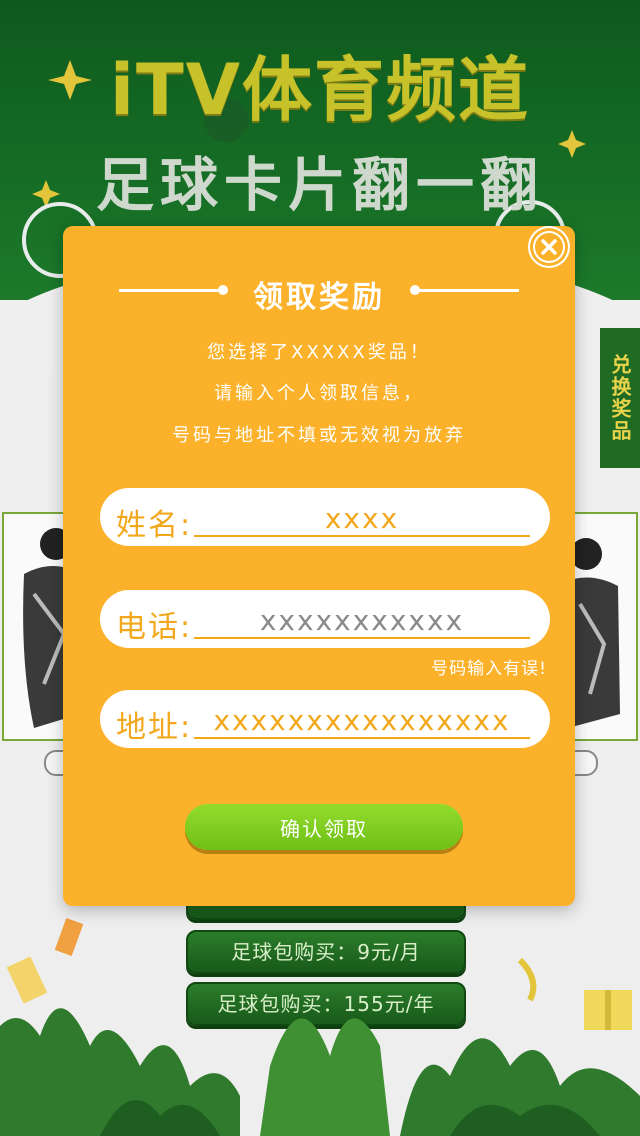  I want to click on phone-field: 电话:, so click(325, 619).